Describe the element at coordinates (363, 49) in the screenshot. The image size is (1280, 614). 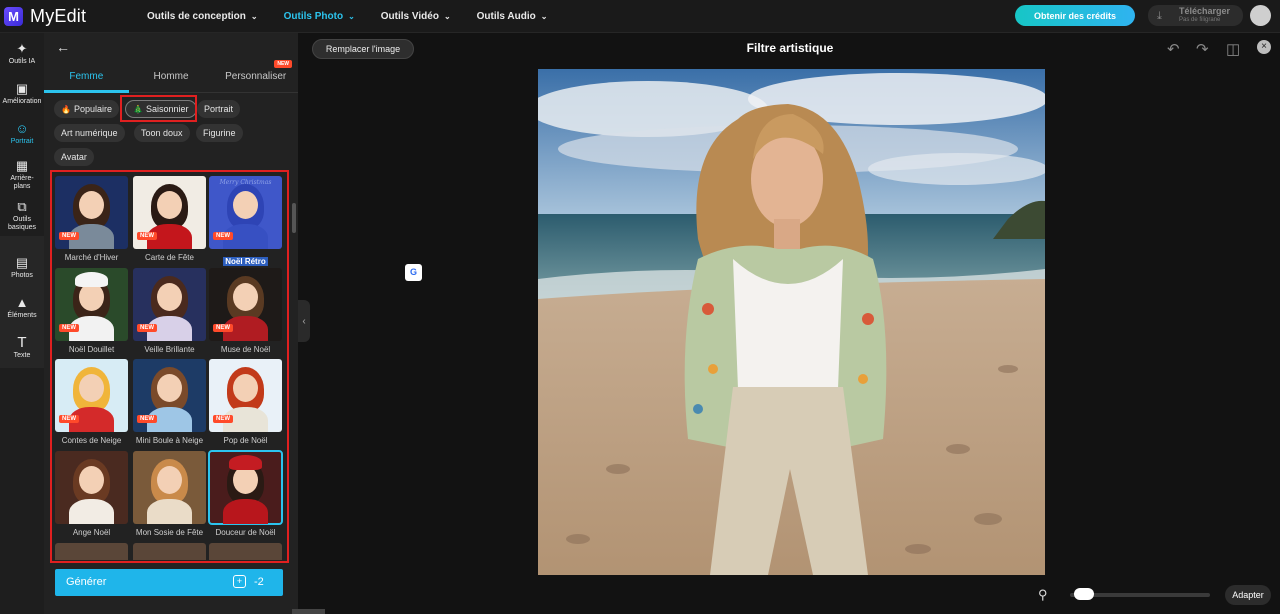
I see `replace-image-button: Remplacer l'image` at that location.